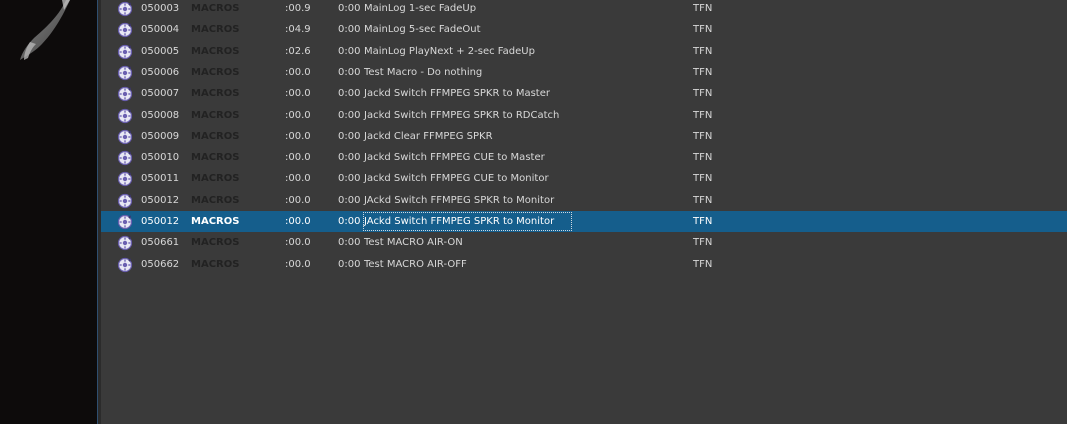 The image size is (1067, 424). I want to click on background-image-panel, so click(48, 212).